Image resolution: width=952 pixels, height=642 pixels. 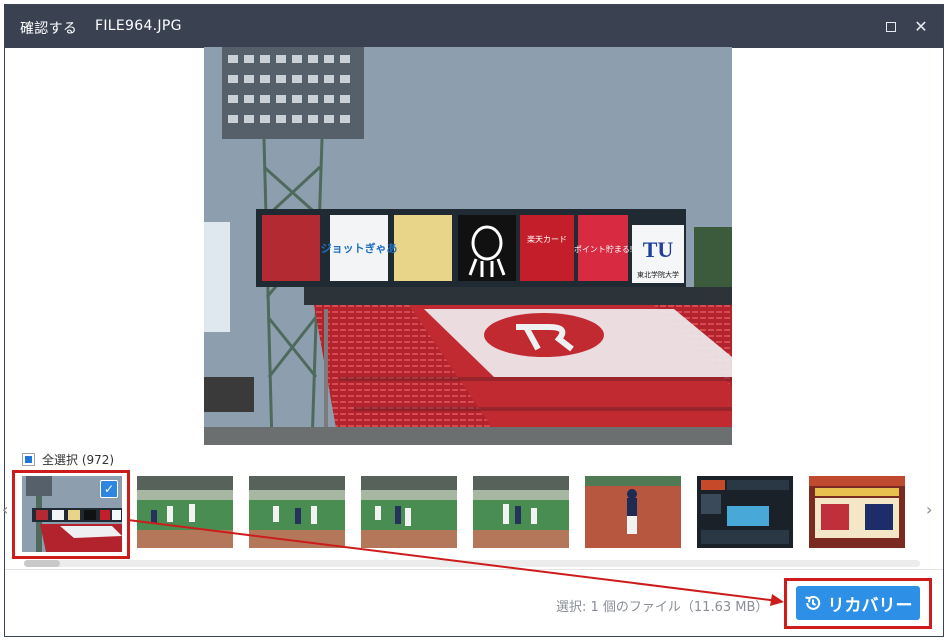 What do you see at coordinates (603, 249) in the screenshot?
I see `banner-text-3: ポイント貯まる!` at bounding box center [603, 249].